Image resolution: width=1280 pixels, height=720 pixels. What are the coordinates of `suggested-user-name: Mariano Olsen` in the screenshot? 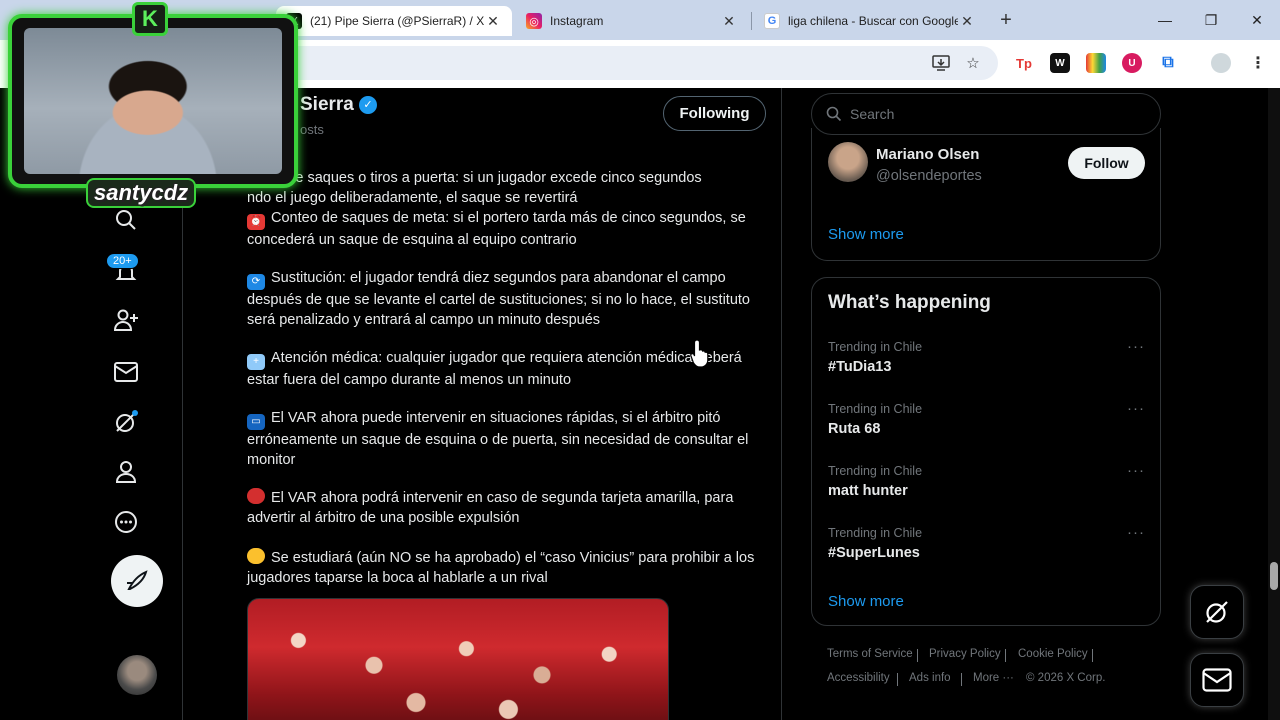 It's located at (927, 154).